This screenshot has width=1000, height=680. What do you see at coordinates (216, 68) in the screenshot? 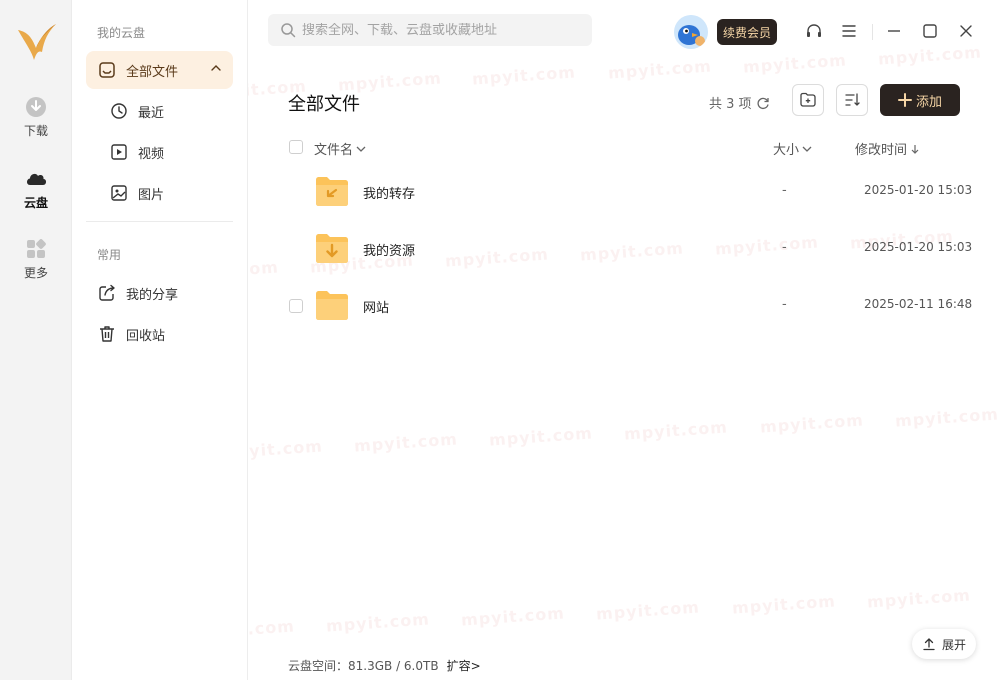
I see `chevron-up-icon` at bounding box center [216, 68].